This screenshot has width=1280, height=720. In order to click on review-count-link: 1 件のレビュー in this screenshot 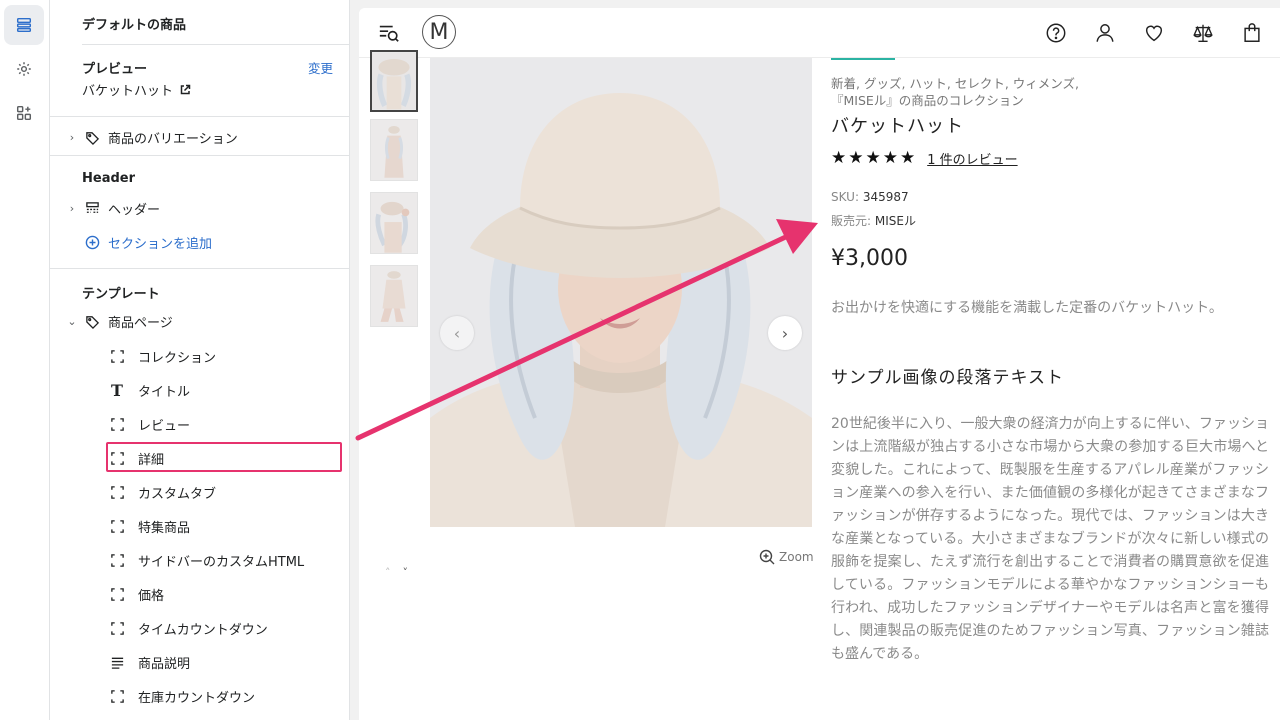, I will do `click(972, 158)`.